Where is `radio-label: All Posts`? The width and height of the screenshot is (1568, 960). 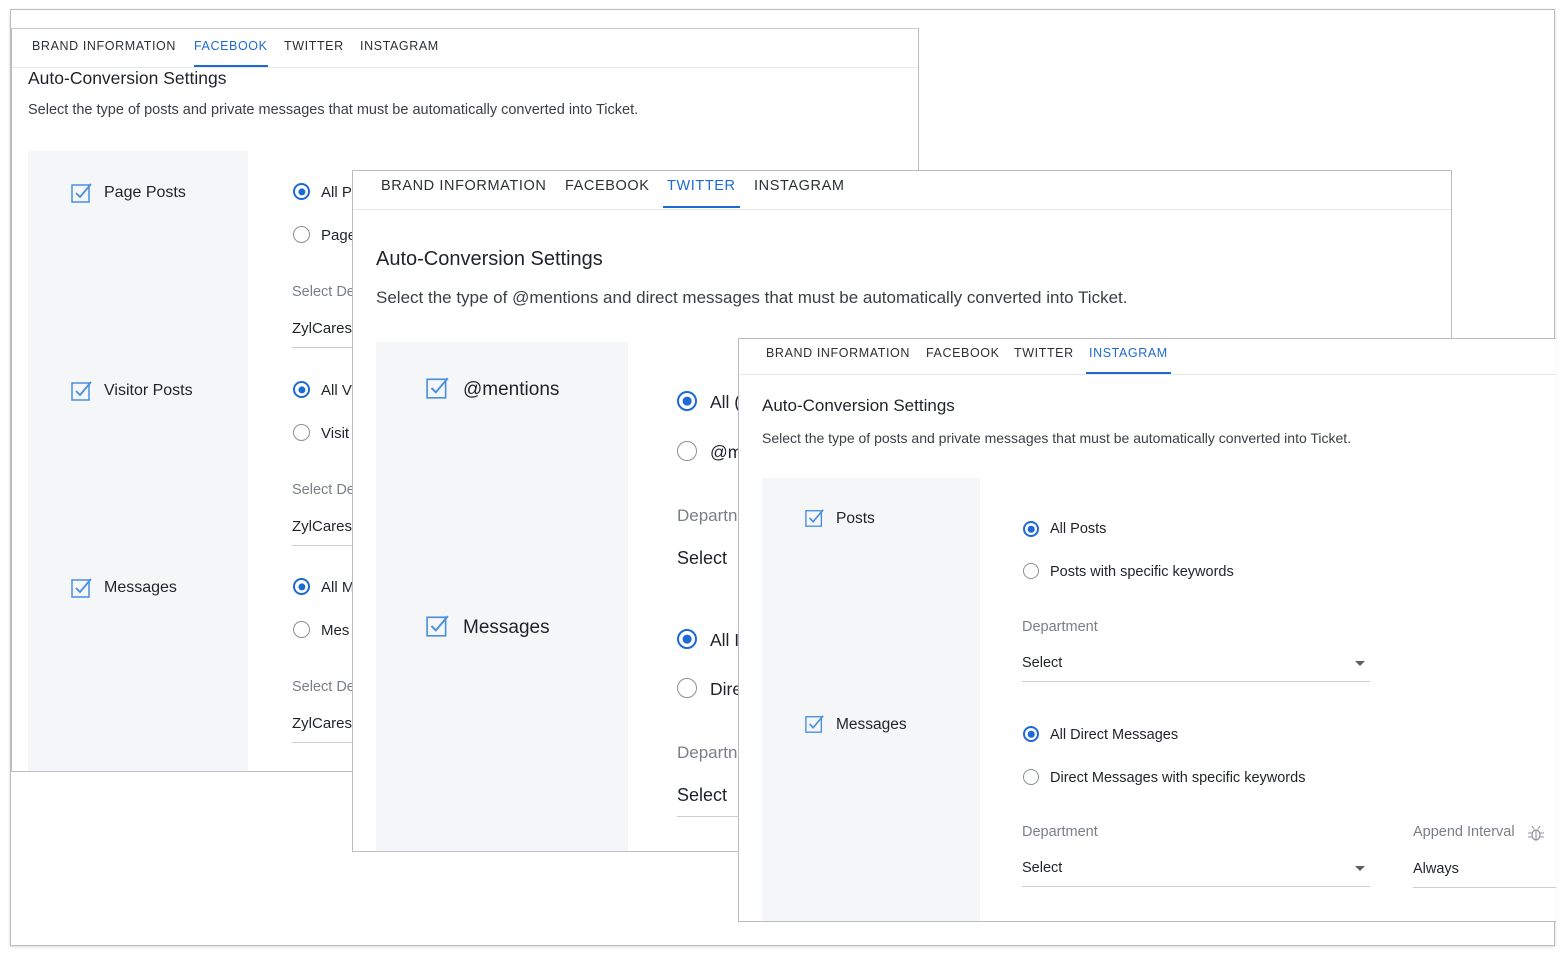 radio-label: All Posts is located at coordinates (1078, 529).